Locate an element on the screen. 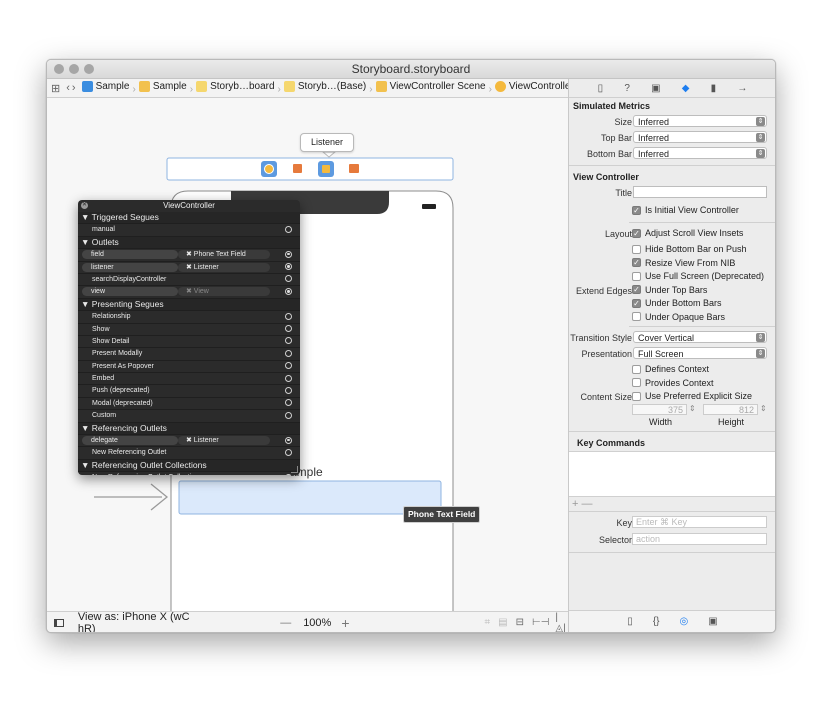  minimize-window-button is located at coordinates (74, 69).